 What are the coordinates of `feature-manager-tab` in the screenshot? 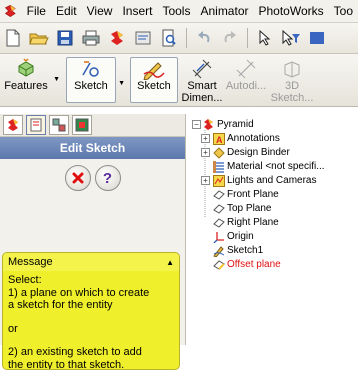 It's located at (13, 125).